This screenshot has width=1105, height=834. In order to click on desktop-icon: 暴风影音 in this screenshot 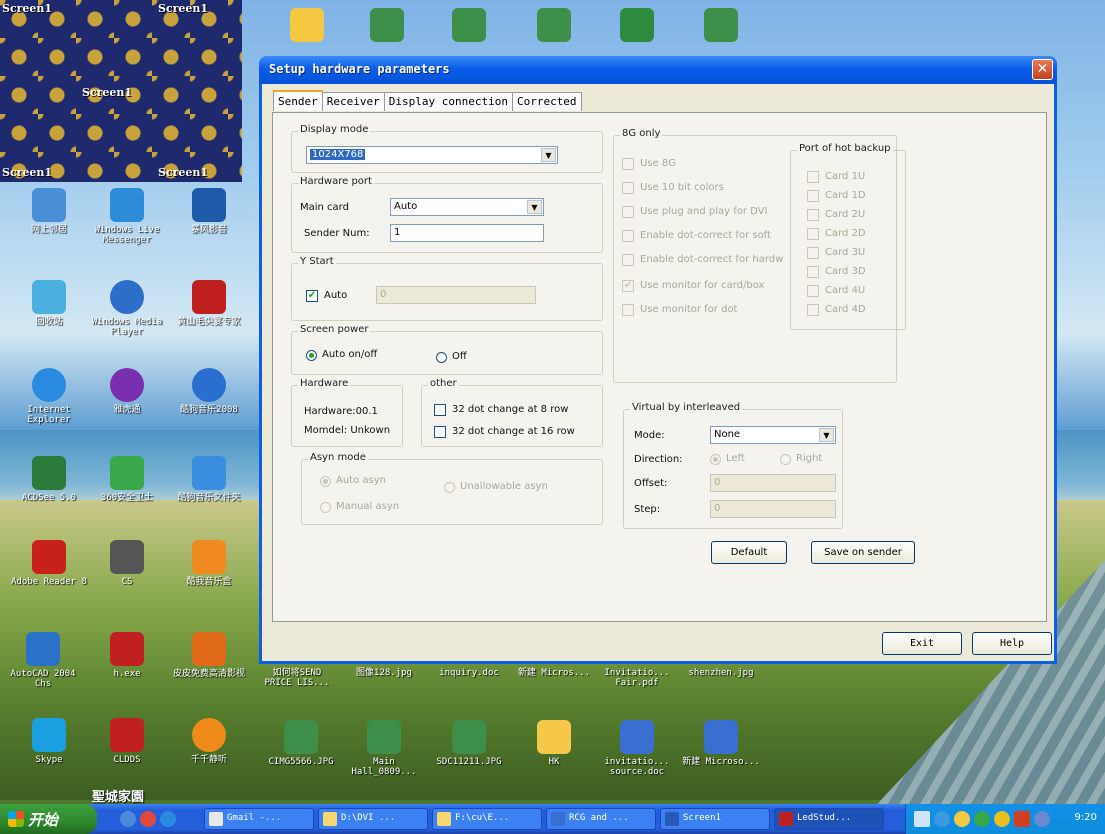, I will do `click(209, 211)`.